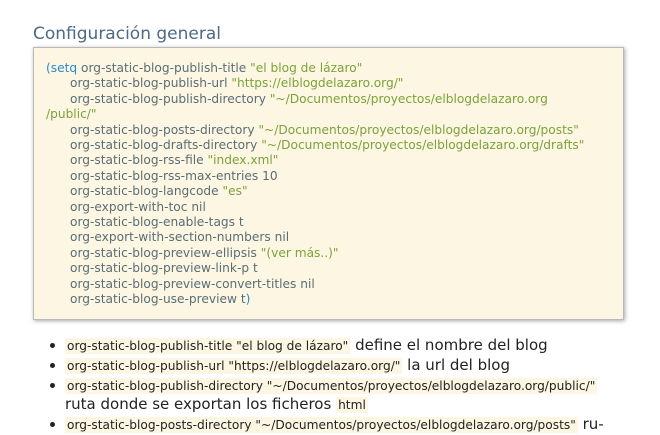 The image size is (660, 435). What do you see at coordinates (71, 114) in the screenshot?
I see `code-value-wrap: /public/"` at bounding box center [71, 114].